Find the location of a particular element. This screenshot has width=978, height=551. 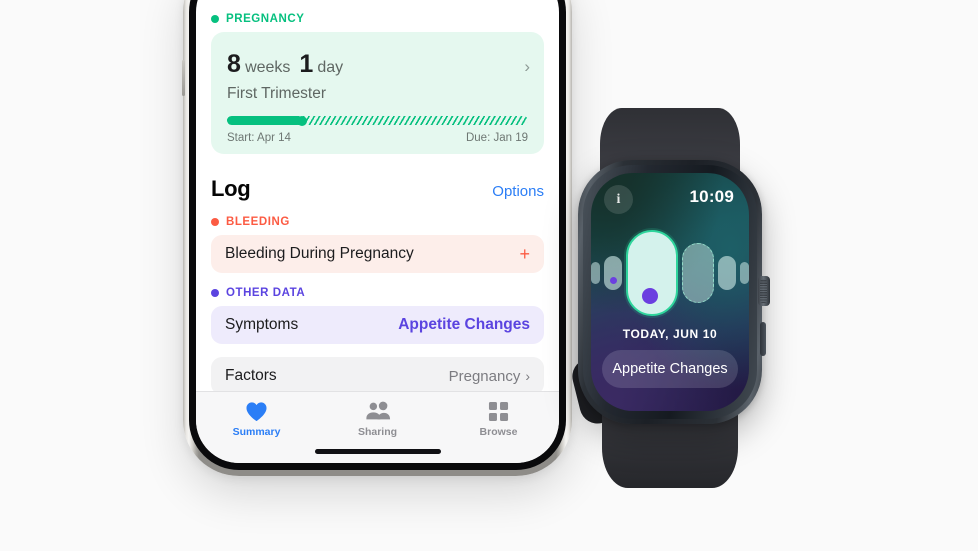

grid-icon is located at coordinates (498, 411).